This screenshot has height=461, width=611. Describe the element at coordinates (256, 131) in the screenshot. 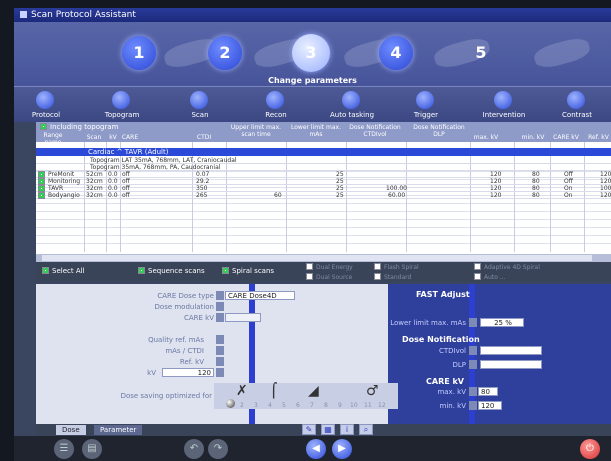

I see `column-header: Upper limit max. scan time` at that location.